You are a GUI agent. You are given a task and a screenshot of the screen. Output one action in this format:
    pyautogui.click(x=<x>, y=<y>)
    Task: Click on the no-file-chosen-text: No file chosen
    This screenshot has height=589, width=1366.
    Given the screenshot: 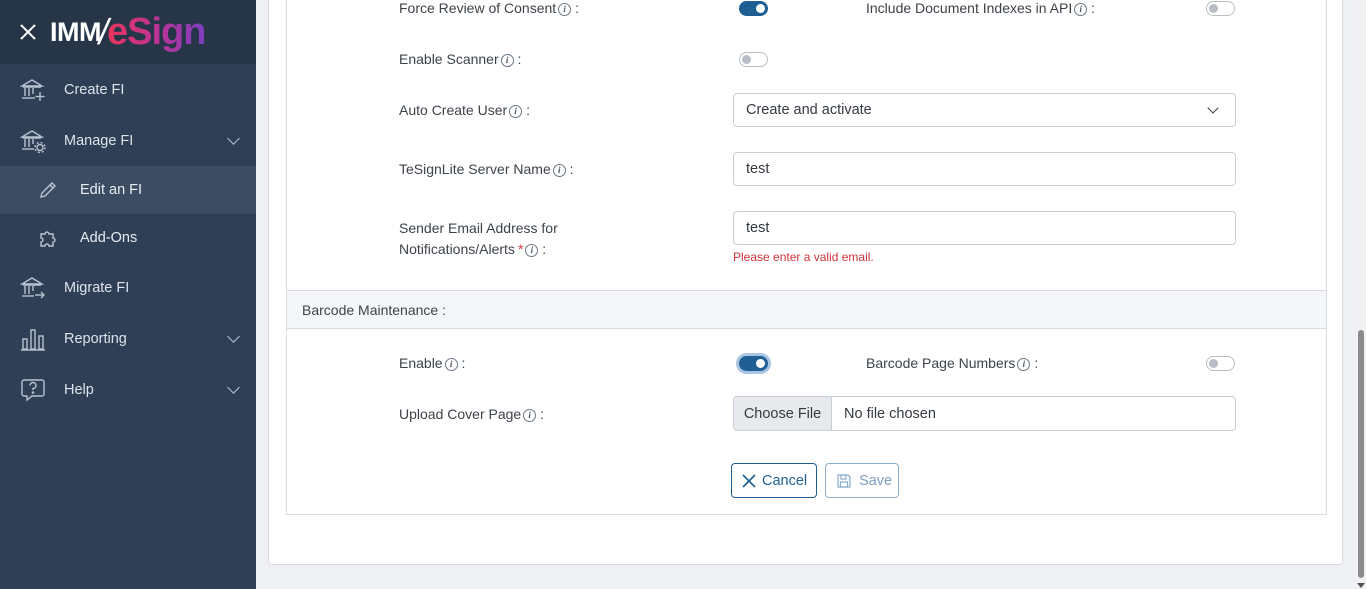 What is the action you would take?
    pyautogui.click(x=890, y=413)
    